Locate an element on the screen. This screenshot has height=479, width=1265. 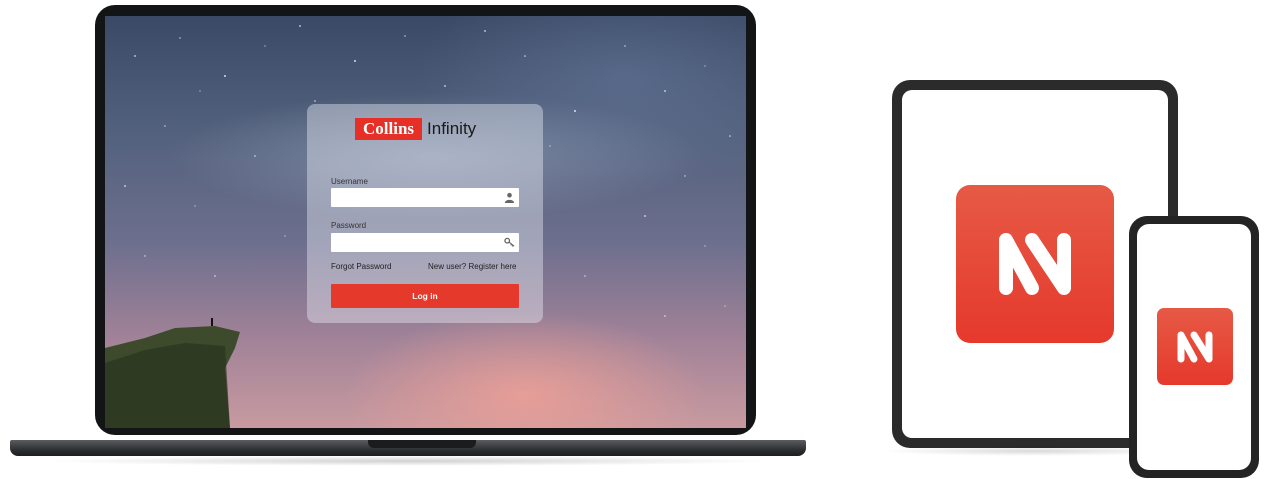
password-field is located at coordinates (425, 243).